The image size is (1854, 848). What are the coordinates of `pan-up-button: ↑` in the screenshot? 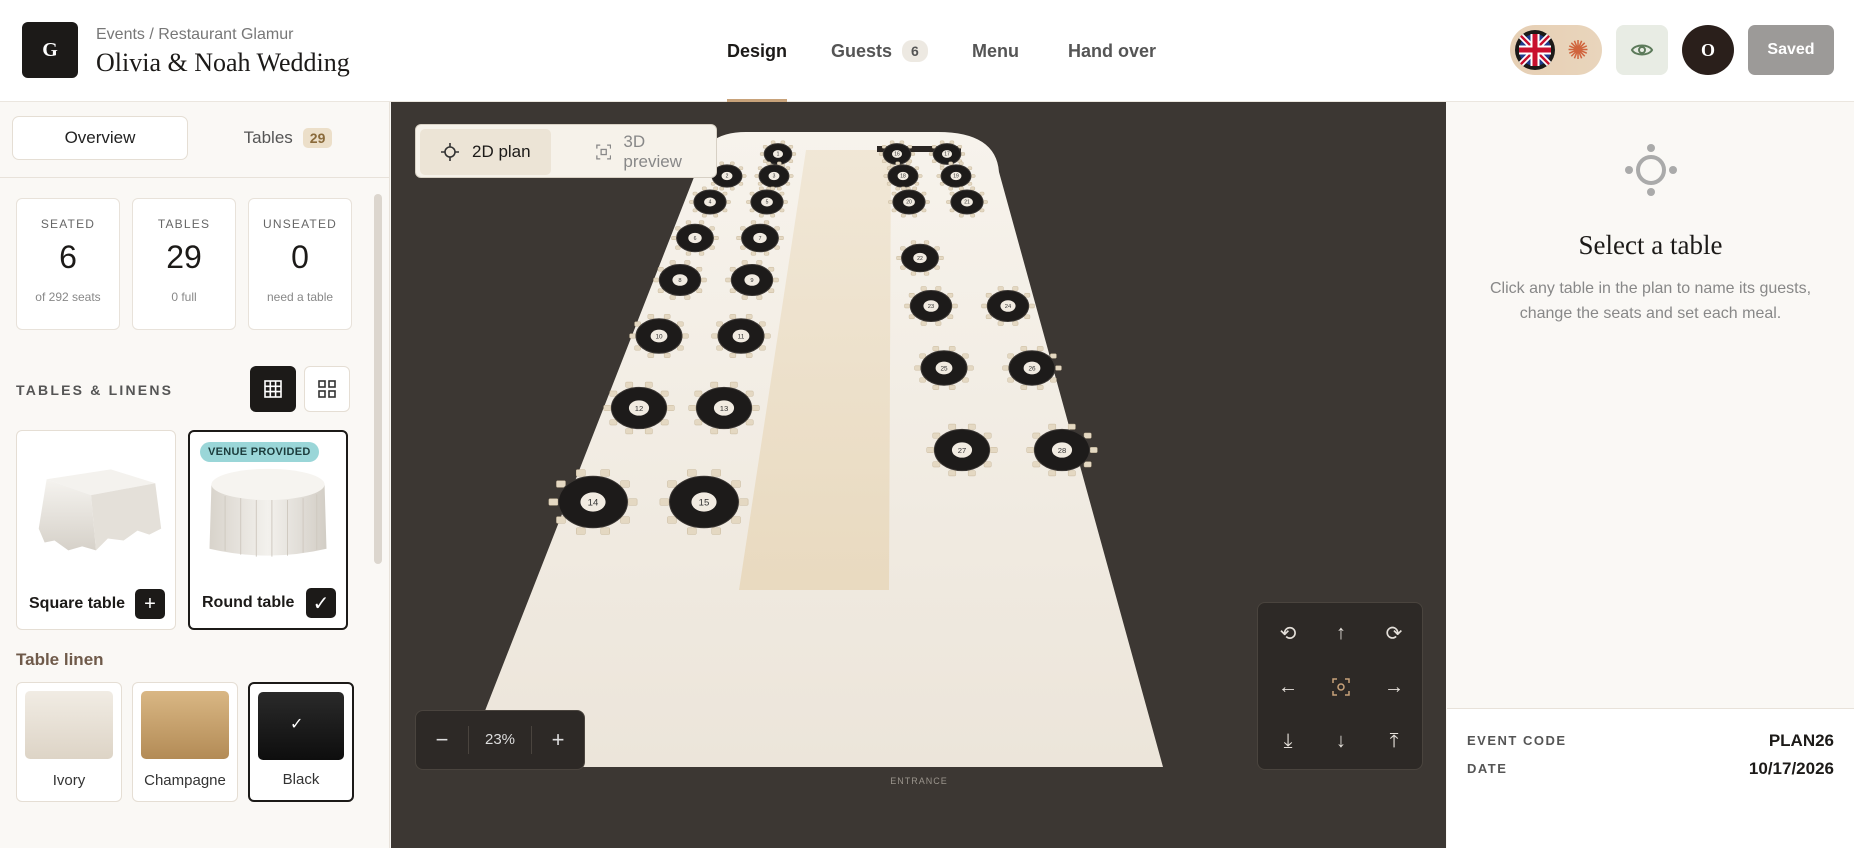 It's located at (1341, 633).